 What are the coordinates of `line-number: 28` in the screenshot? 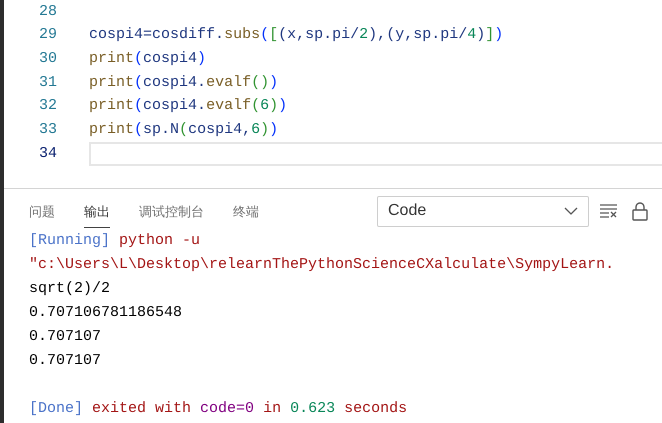 It's located at (47, 12).